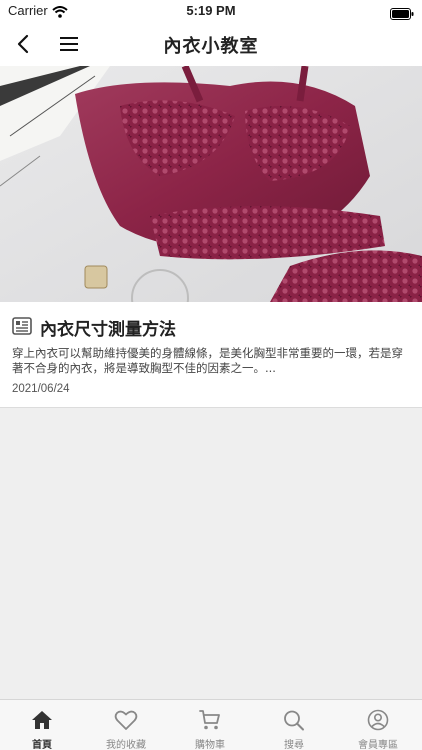 This screenshot has height=750, width=422. I want to click on document-icon, so click(22, 328).